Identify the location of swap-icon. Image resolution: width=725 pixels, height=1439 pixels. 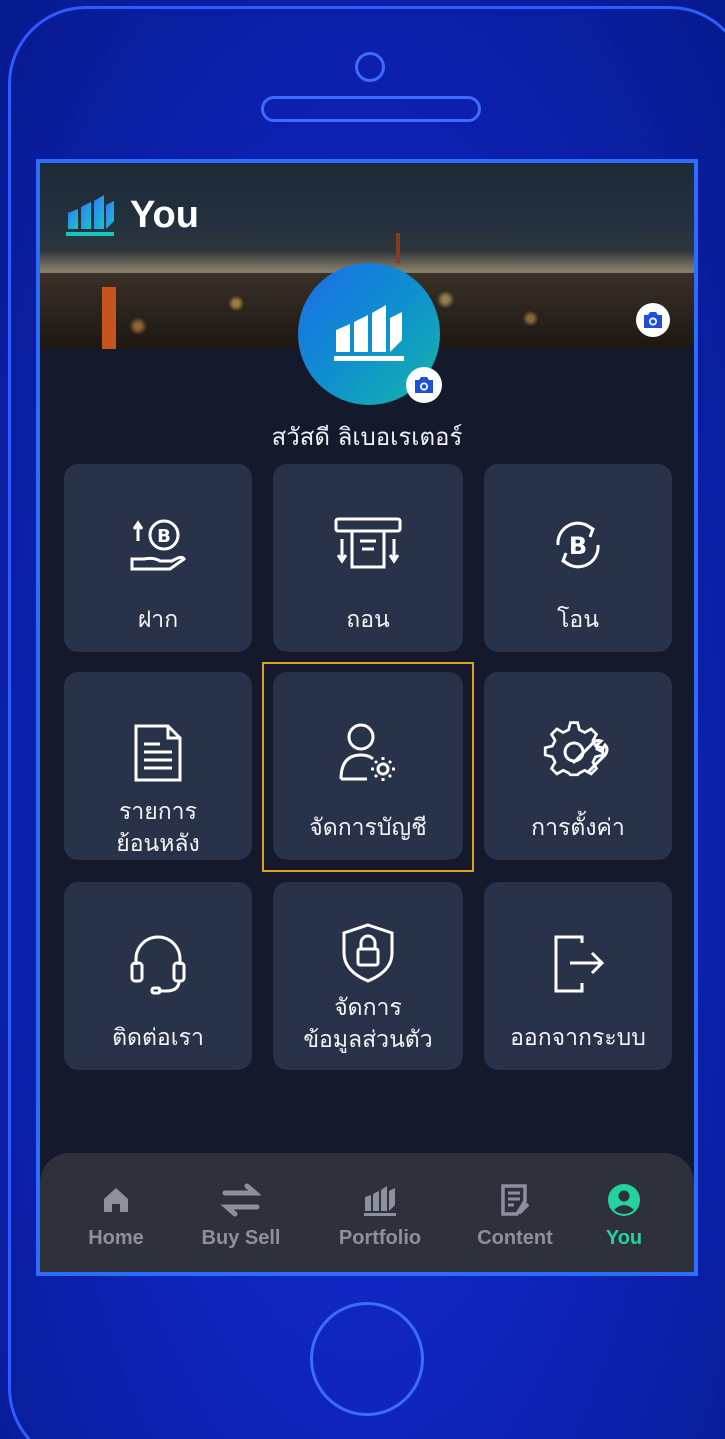
(241, 1200).